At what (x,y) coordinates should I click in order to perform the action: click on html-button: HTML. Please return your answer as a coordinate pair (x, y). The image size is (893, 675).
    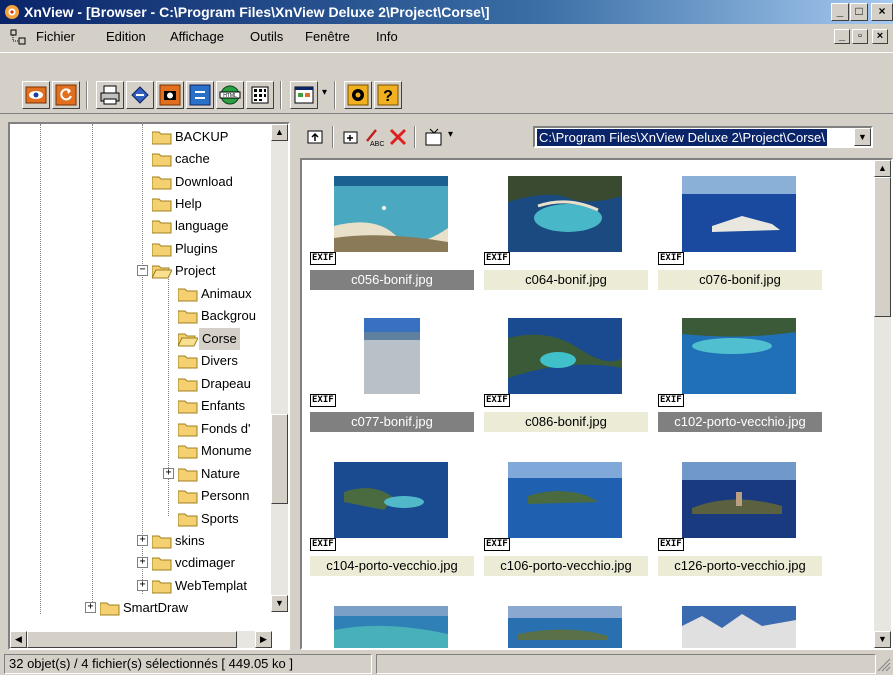
    Looking at the image, I should click on (230, 95).